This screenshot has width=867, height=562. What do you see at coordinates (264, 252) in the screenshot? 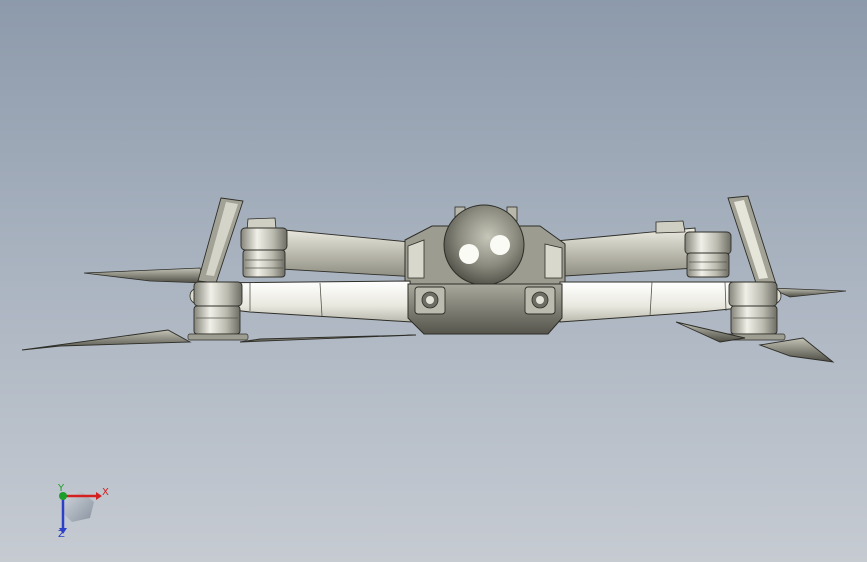
I see `rear-motor-left` at bounding box center [264, 252].